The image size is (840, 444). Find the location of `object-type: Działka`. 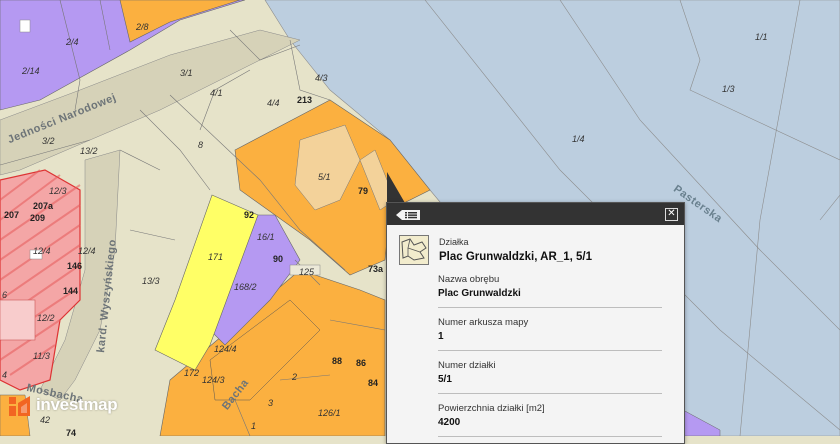

object-type: Działka is located at coordinates (454, 242).